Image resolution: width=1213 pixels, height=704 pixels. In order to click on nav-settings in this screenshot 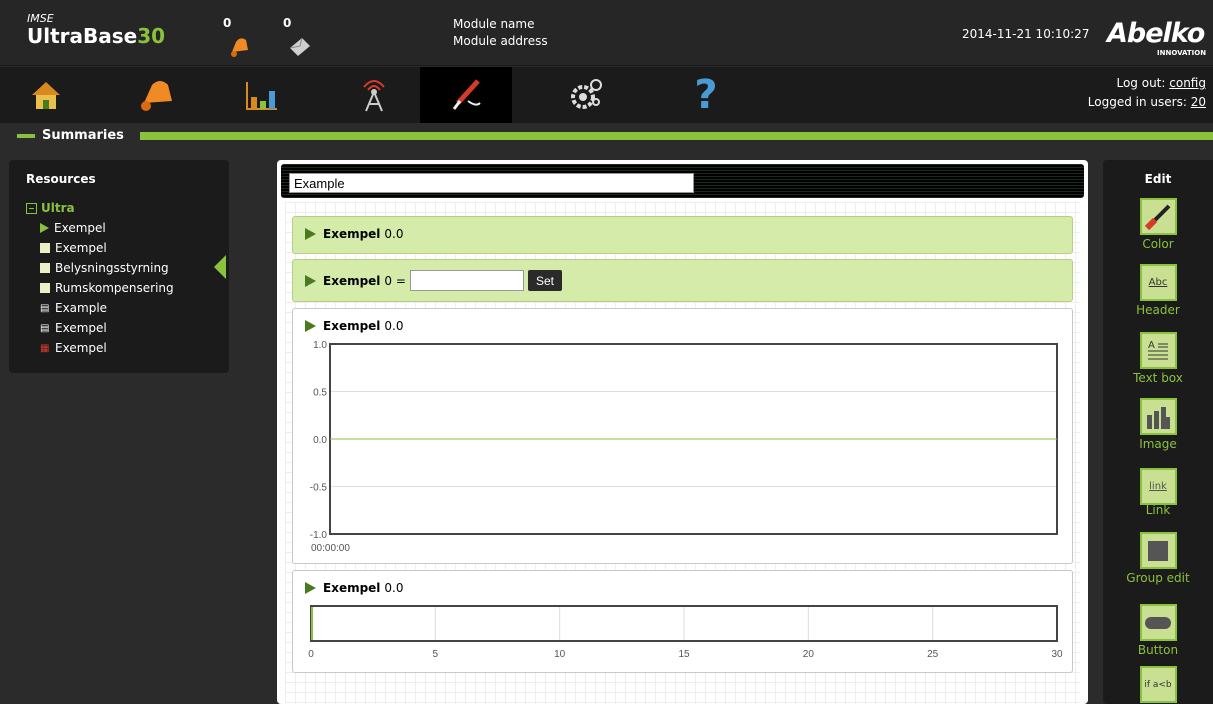, I will do `click(586, 95)`.